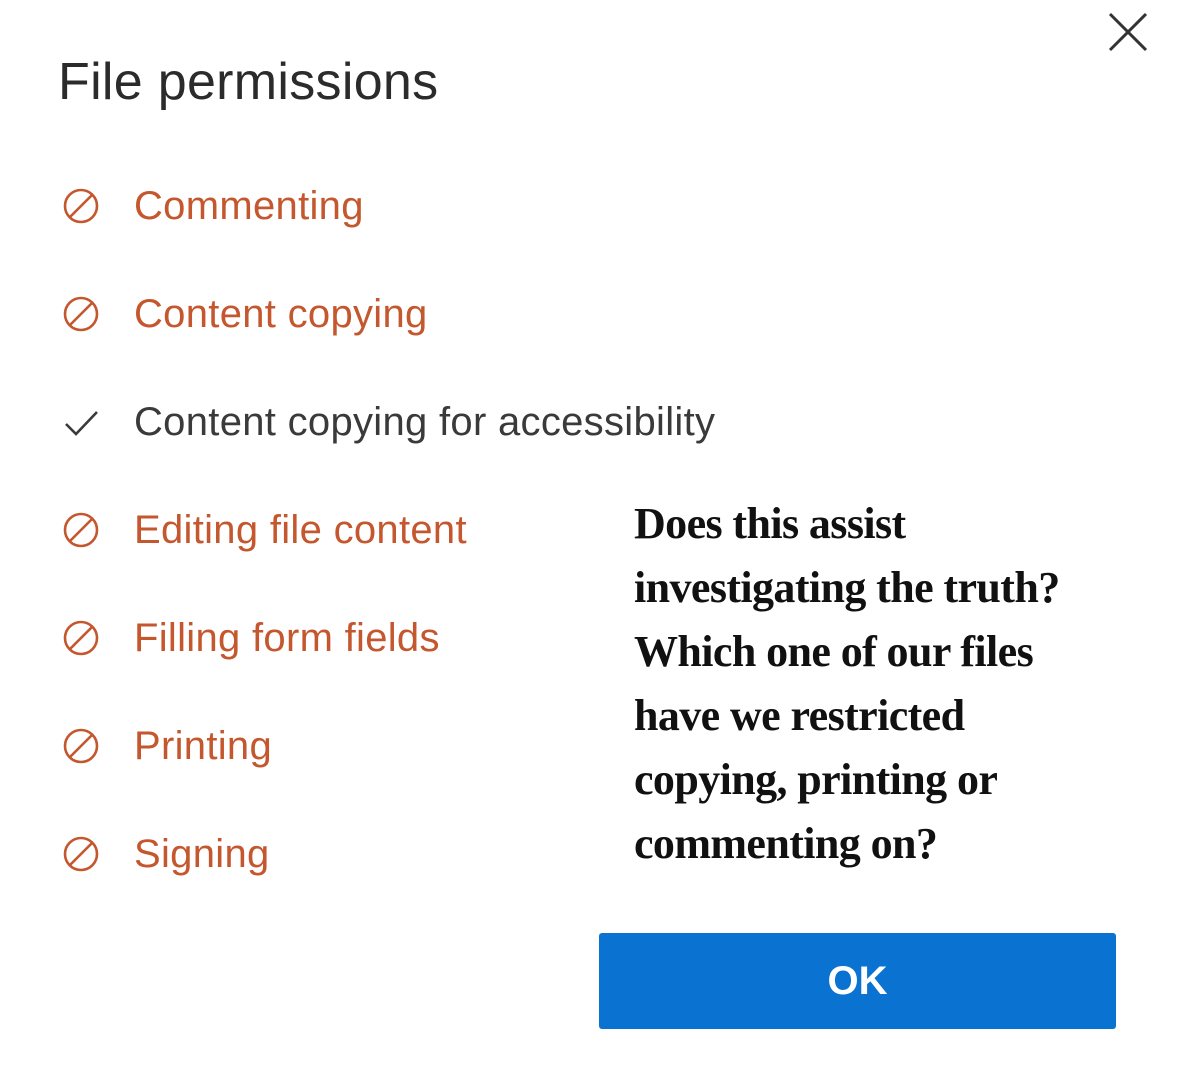  I want to click on permission-label: Content copying, so click(281, 313).